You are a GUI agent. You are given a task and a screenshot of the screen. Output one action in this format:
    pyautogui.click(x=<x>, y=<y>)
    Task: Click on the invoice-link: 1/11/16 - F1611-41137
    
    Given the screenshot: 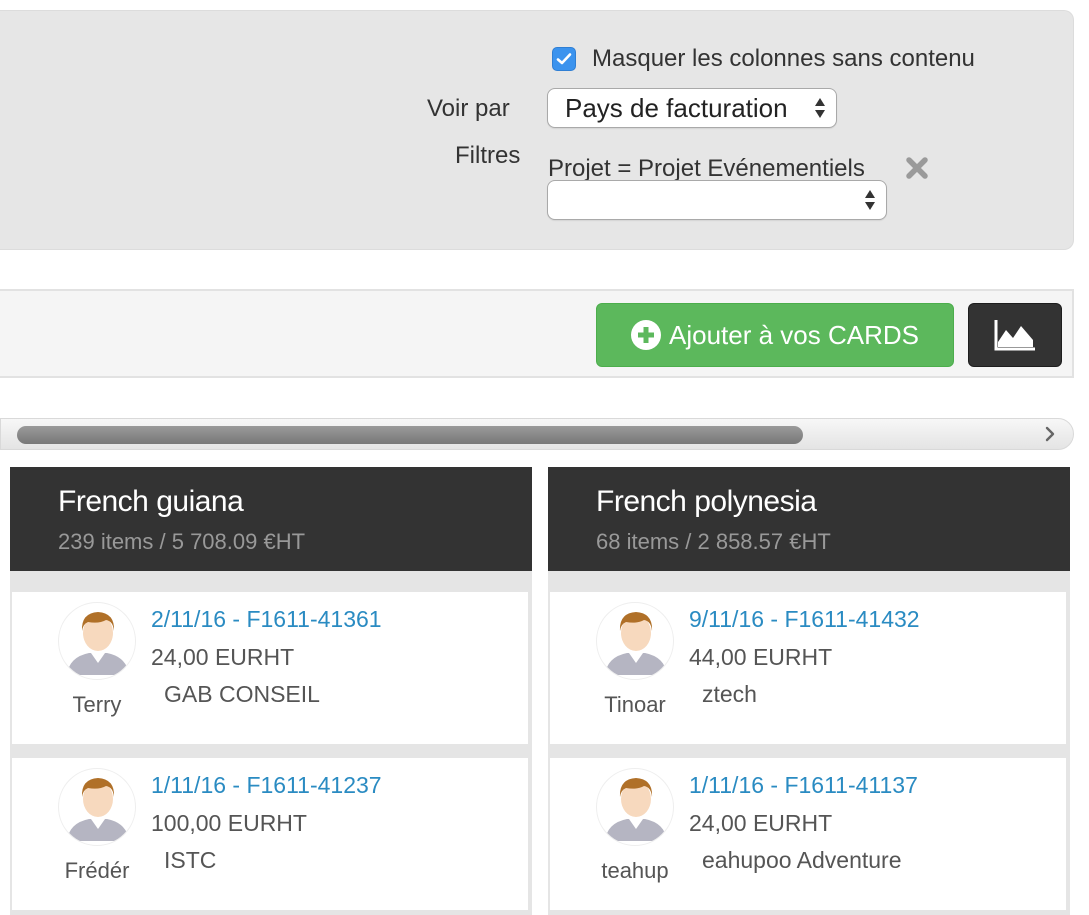 What is the action you would take?
    pyautogui.click(x=803, y=785)
    